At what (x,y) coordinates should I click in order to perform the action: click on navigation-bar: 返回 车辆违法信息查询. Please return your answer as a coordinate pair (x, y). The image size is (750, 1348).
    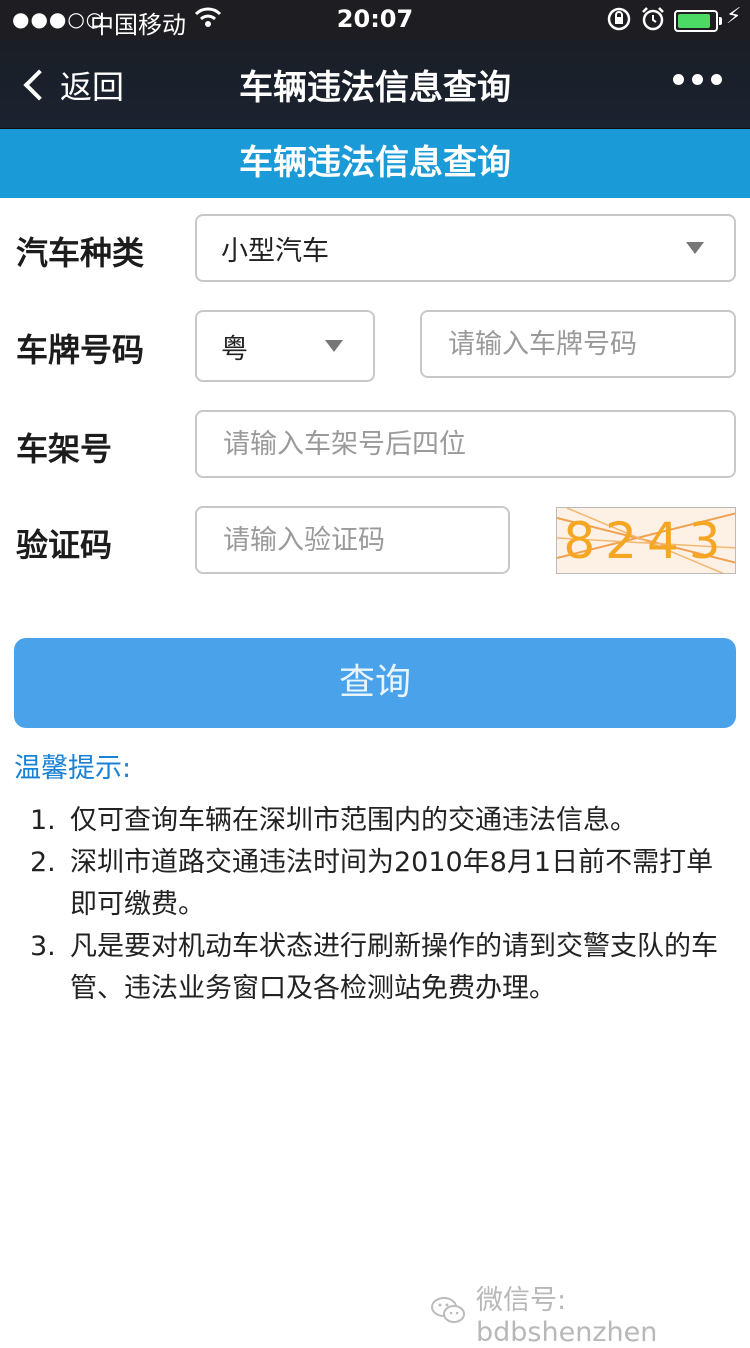
    Looking at the image, I should click on (375, 84).